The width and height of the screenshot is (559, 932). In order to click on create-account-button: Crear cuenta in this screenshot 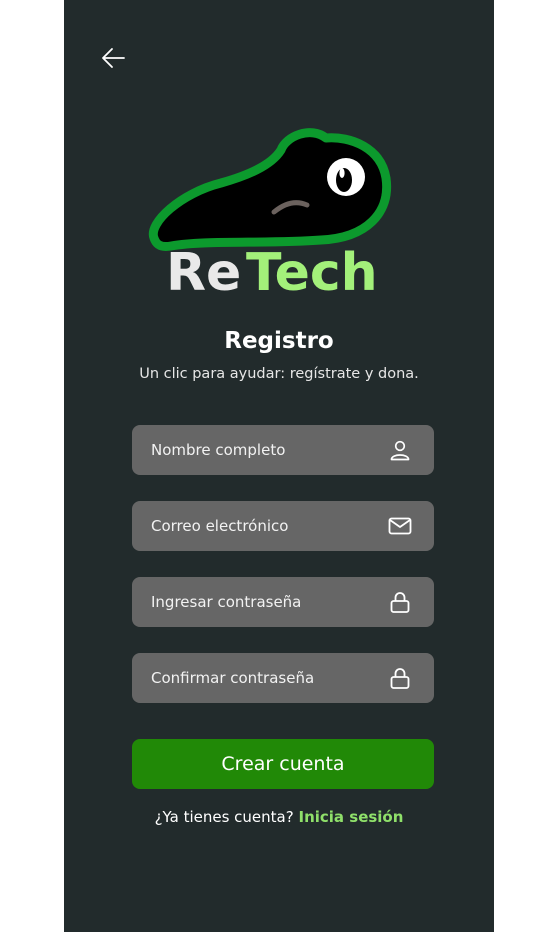, I will do `click(283, 764)`.